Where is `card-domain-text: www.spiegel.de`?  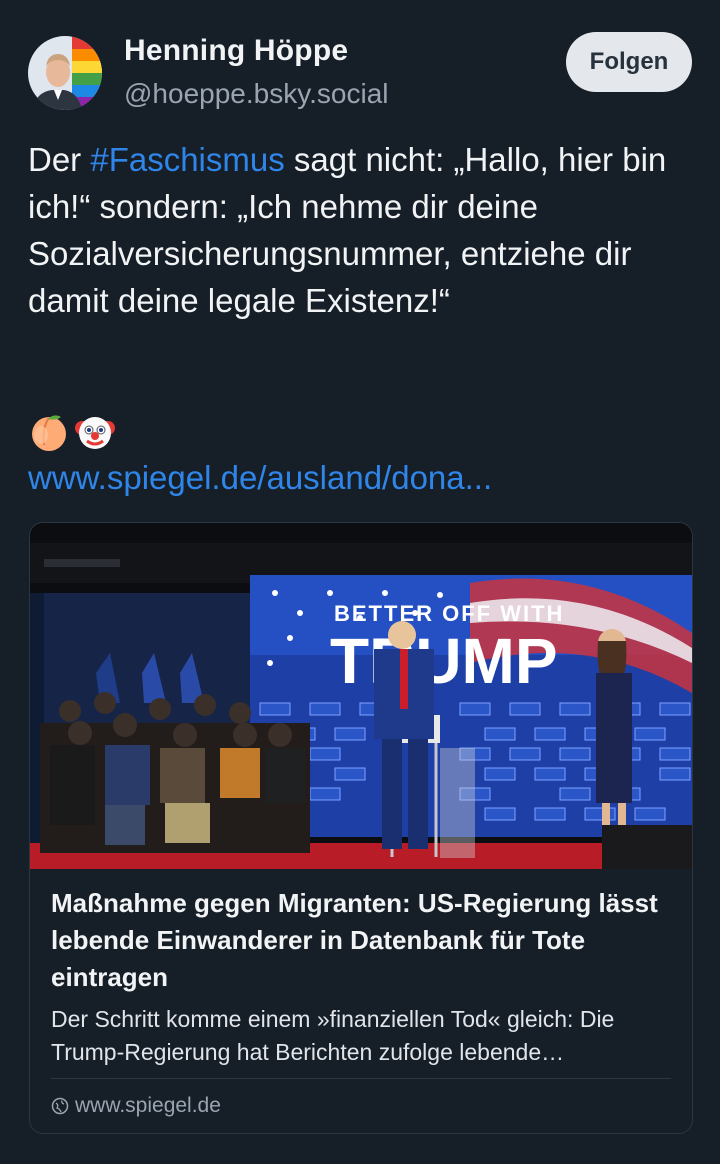 card-domain-text: www.spiegel.de is located at coordinates (148, 1105).